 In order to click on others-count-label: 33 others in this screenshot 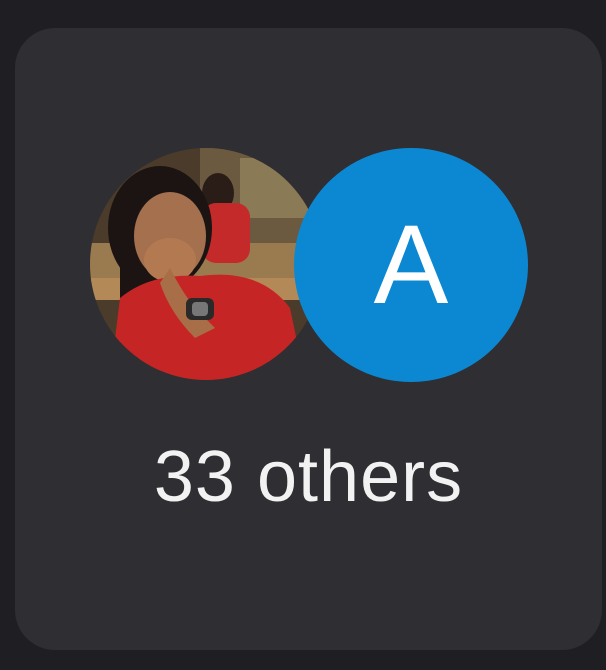, I will do `click(308, 477)`.